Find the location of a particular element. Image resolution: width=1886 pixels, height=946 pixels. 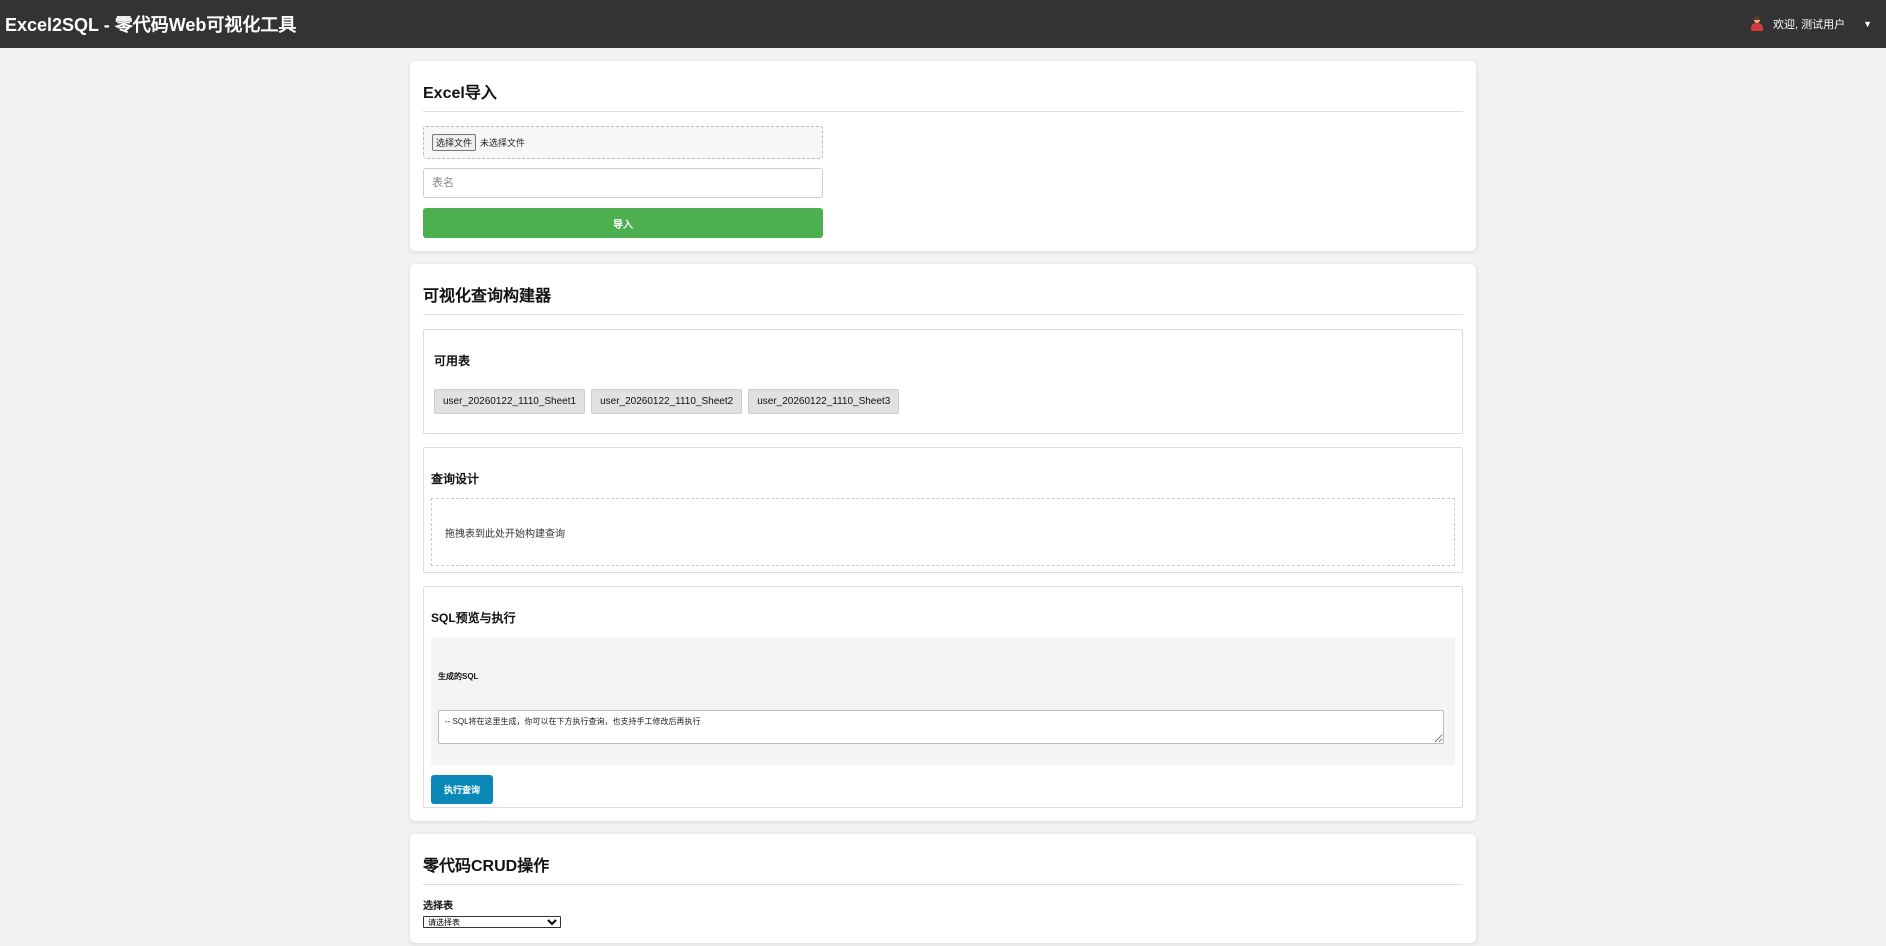

execute-query-button: 执行查询 is located at coordinates (462, 789).